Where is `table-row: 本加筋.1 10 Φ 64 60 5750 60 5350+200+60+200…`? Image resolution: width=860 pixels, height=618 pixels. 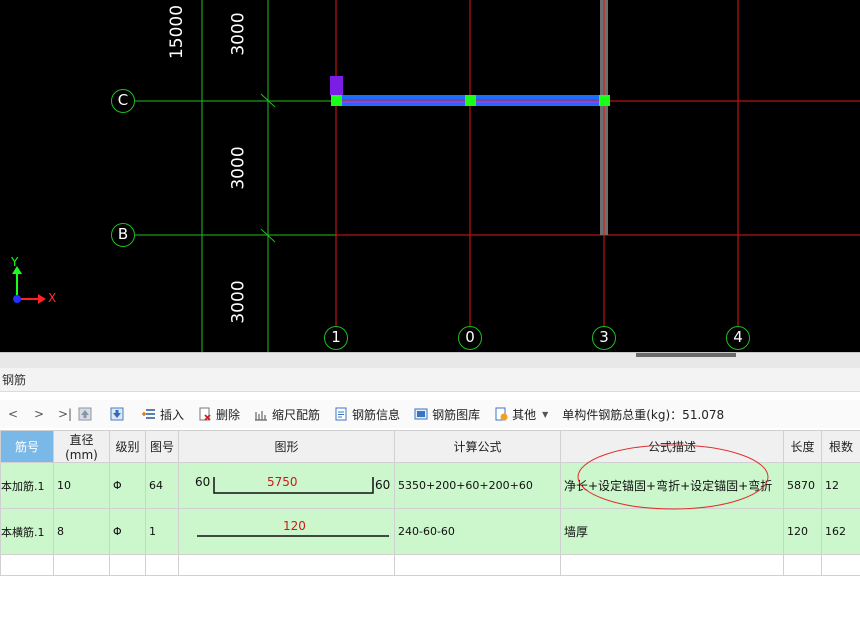 table-row: 本加筋.1 10 Φ 64 60 5750 60 5350+200+60+200… is located at coordinates (430, 477).